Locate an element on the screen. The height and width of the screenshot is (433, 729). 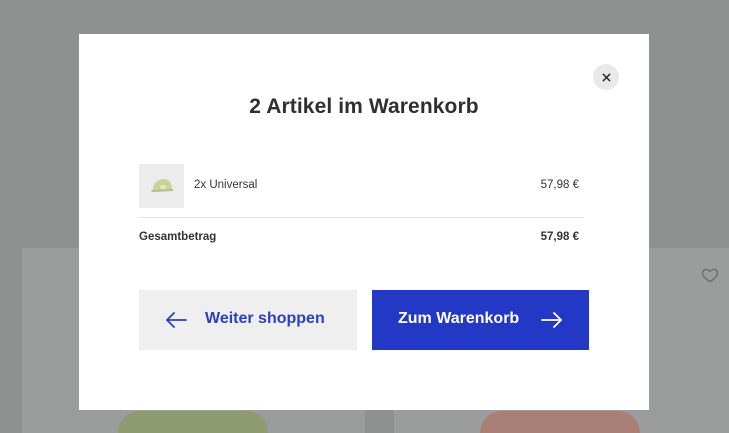
go-to-cart-button: Zum Warenkorb is located at coordinates (480, 320).